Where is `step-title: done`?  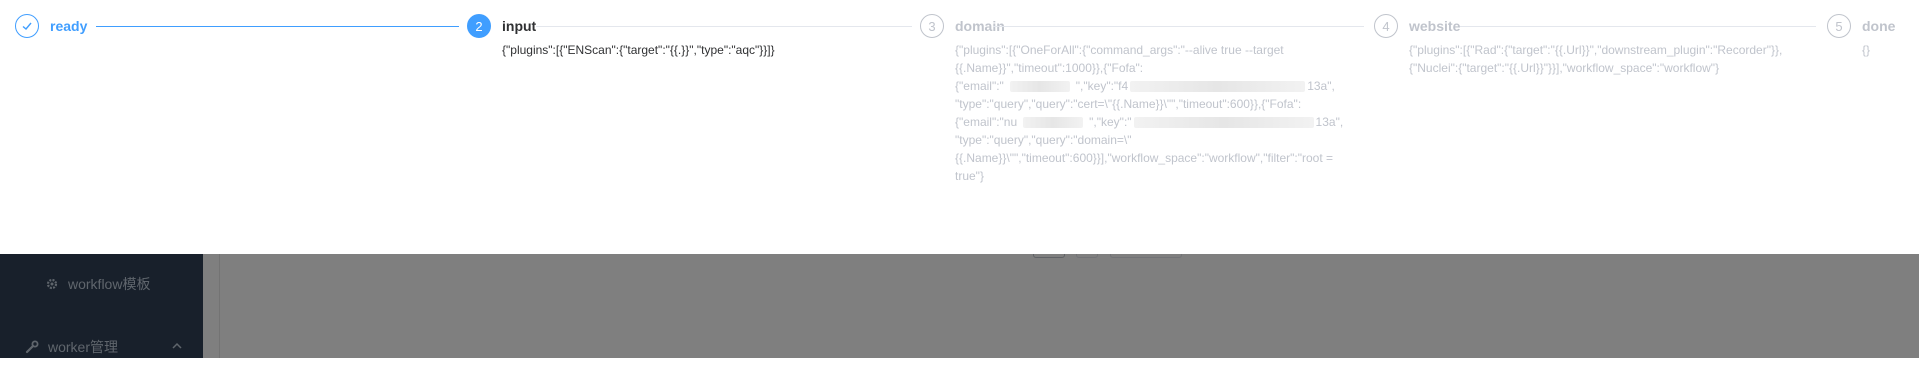 step-title: done is located at coordinates (1879, 26).